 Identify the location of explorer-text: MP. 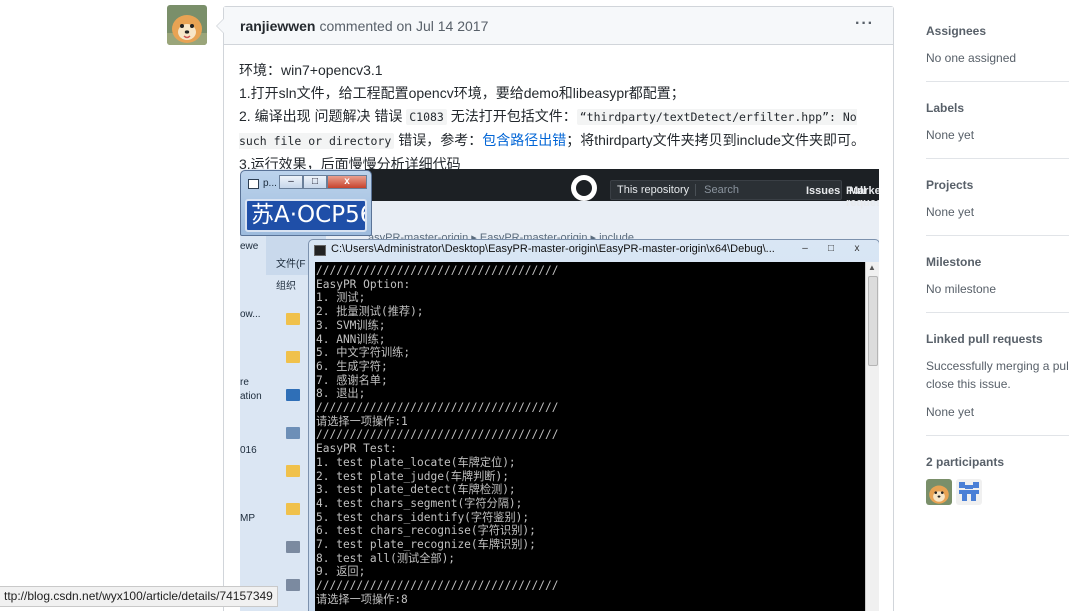
(247, 518).